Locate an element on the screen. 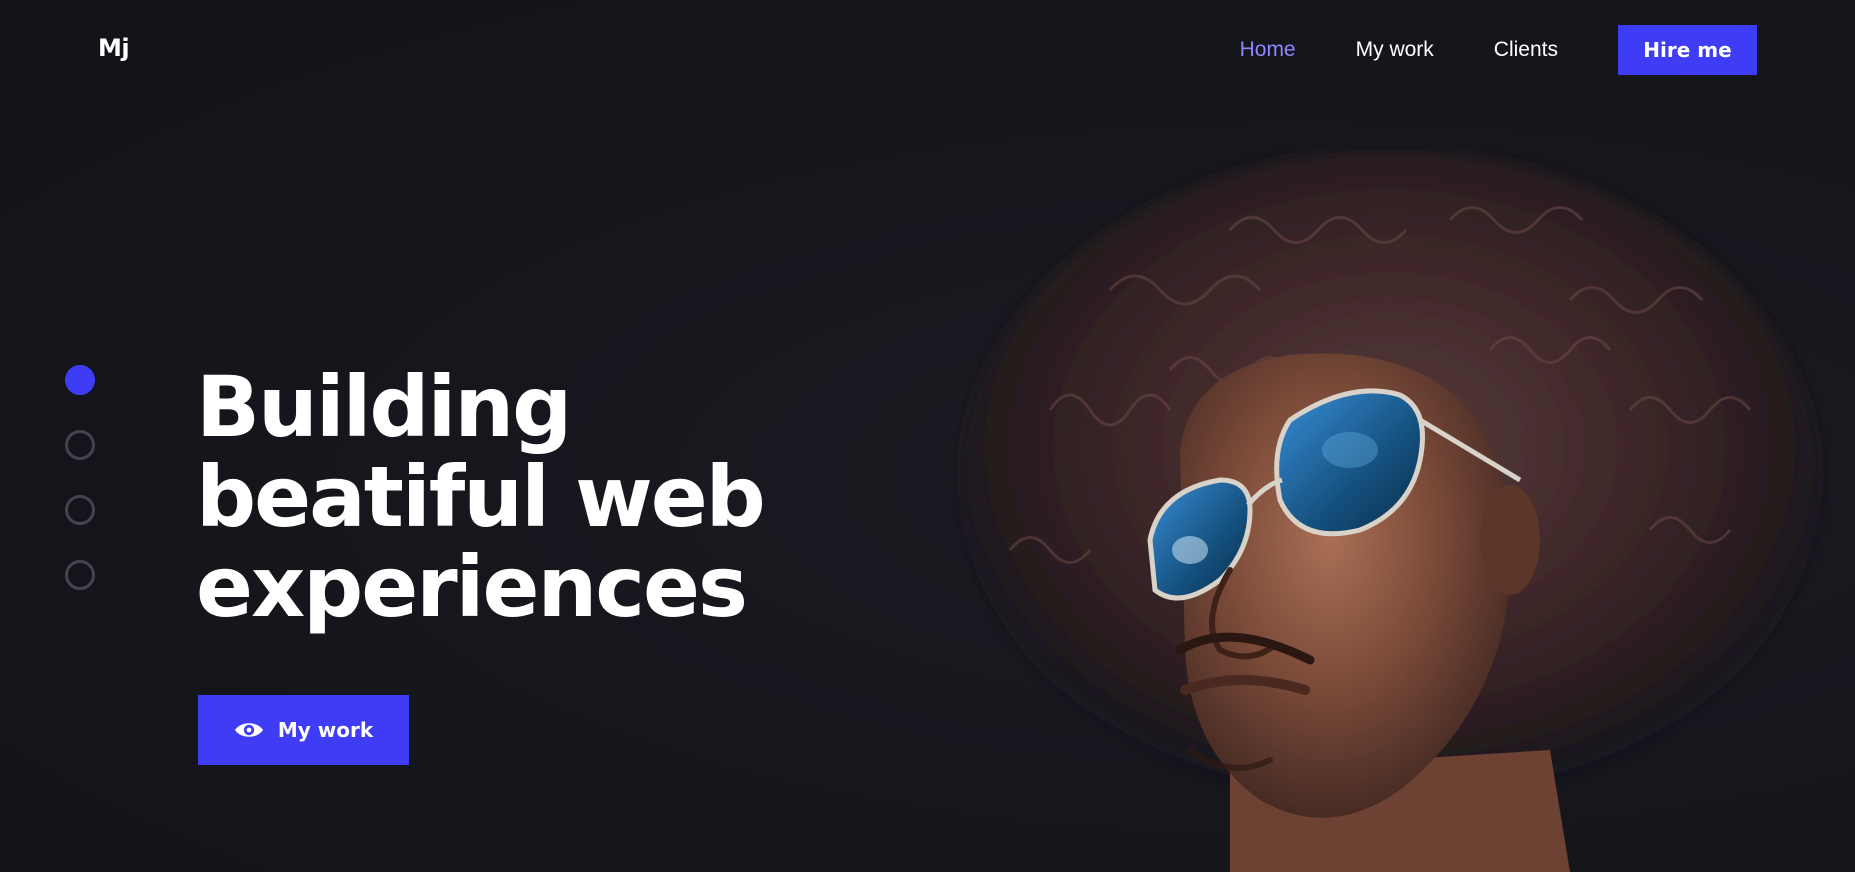 The width and height of the screenshot is (1855, 872). hero-title-line: experiences is located at coordinates (472, 587).